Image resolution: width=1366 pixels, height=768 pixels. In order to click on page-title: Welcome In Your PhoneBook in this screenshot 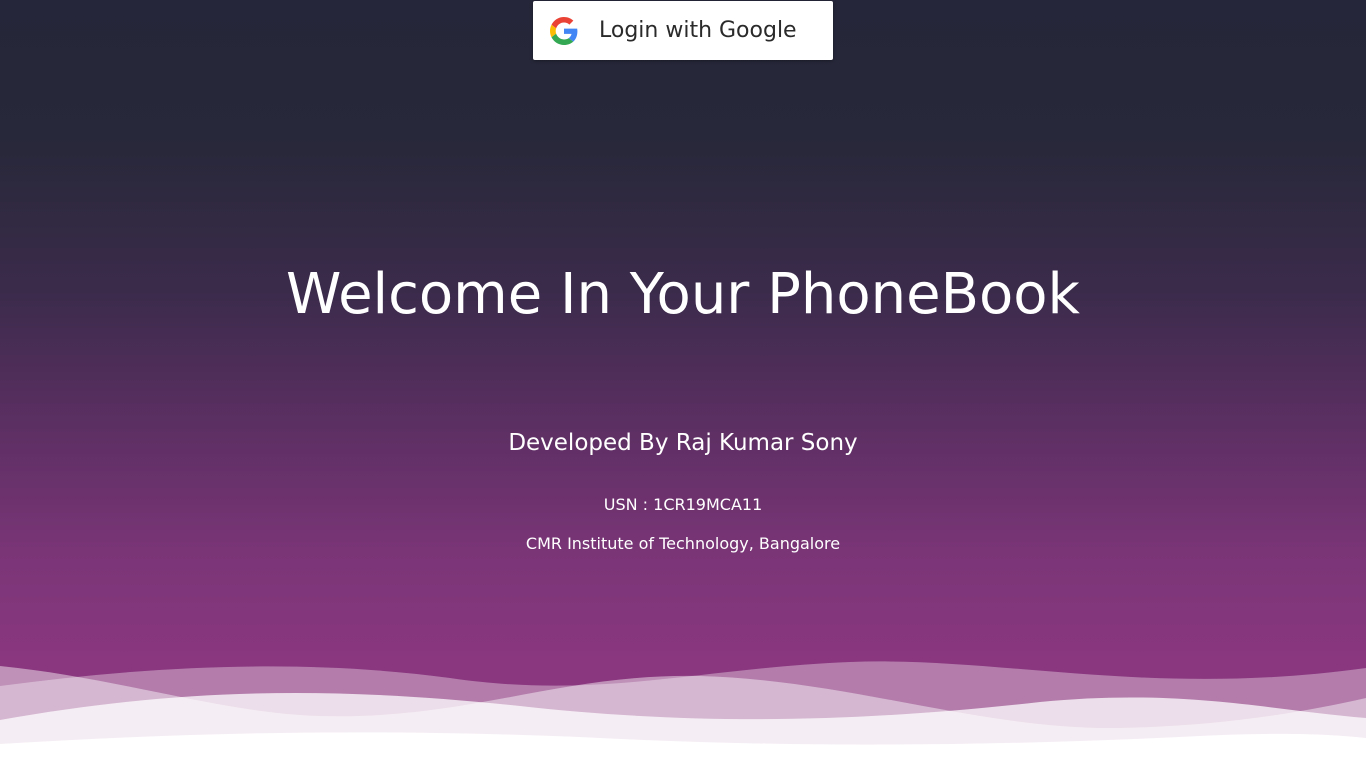, I will do `click(683, 294)`.